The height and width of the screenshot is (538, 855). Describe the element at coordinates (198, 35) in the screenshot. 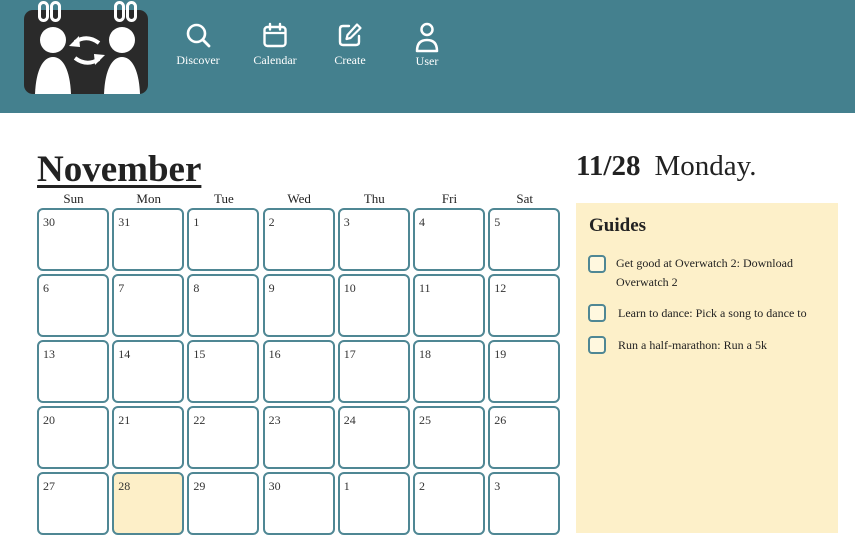

I see `search-icon` at that location.